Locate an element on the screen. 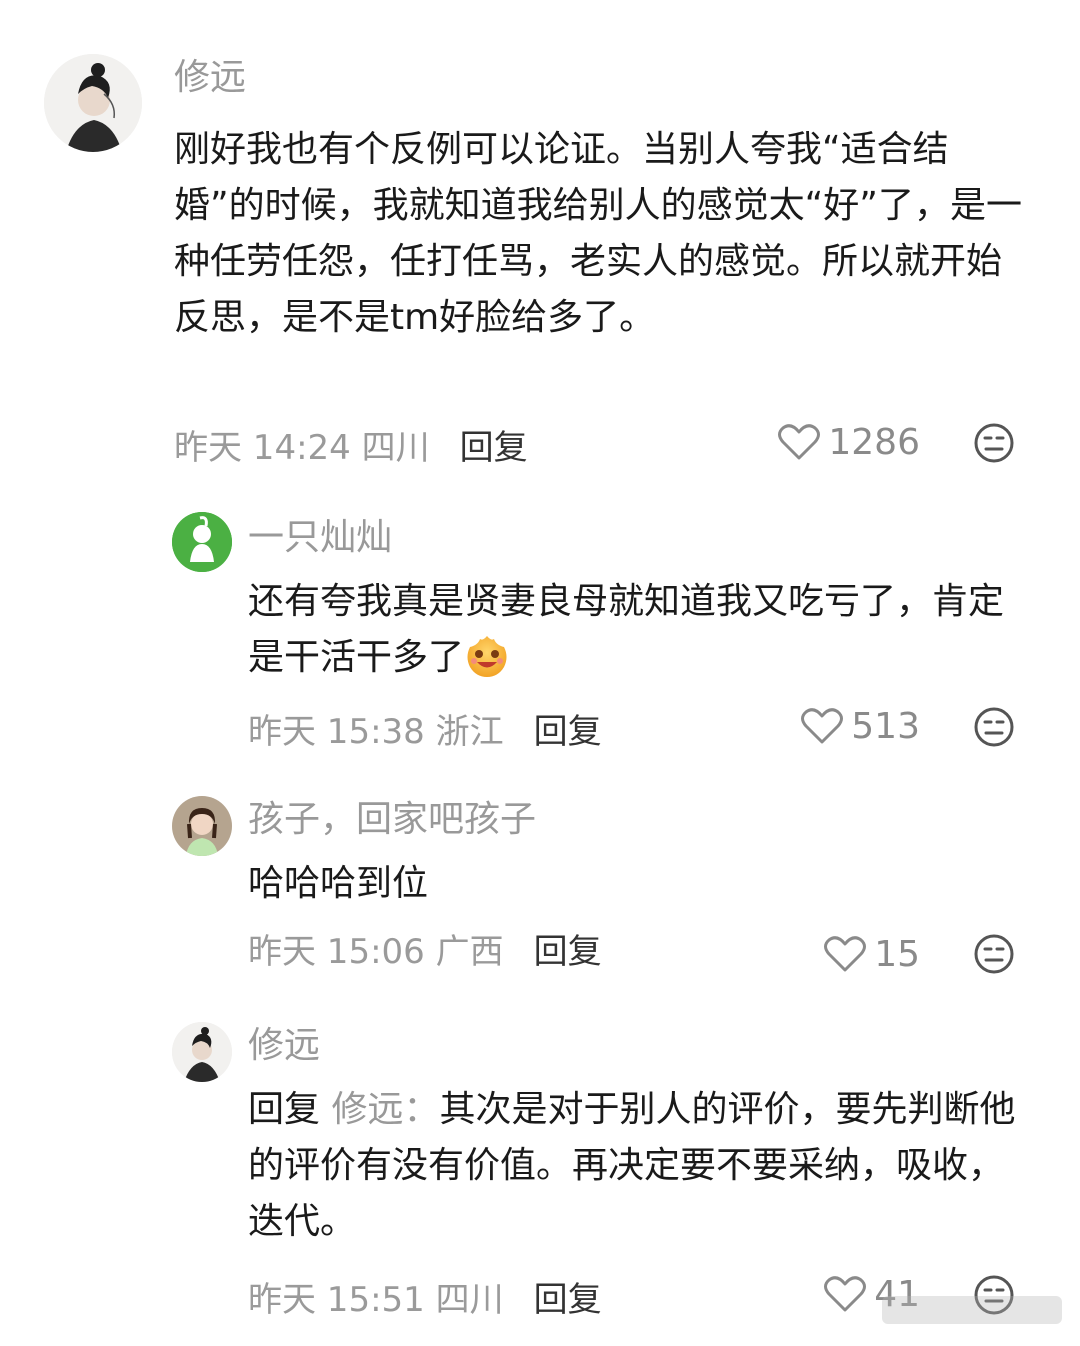 This screenshot has width=1080, height=1346. like-count: 1286 is located at coordinates (874, 442).